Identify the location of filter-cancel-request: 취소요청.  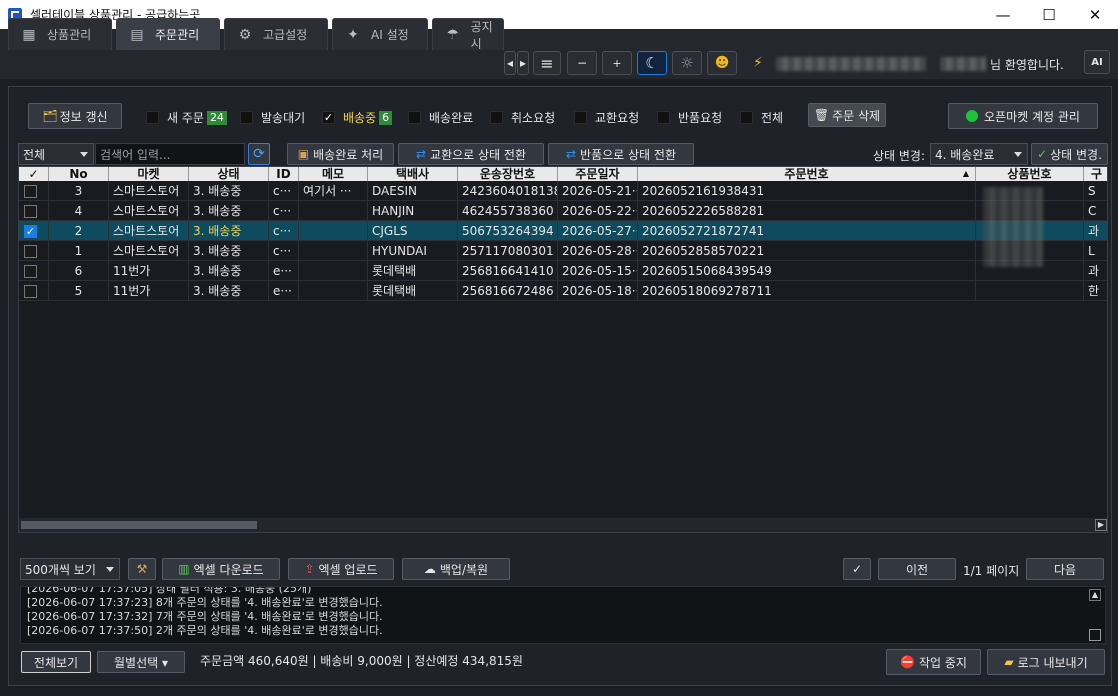
(522, 117).